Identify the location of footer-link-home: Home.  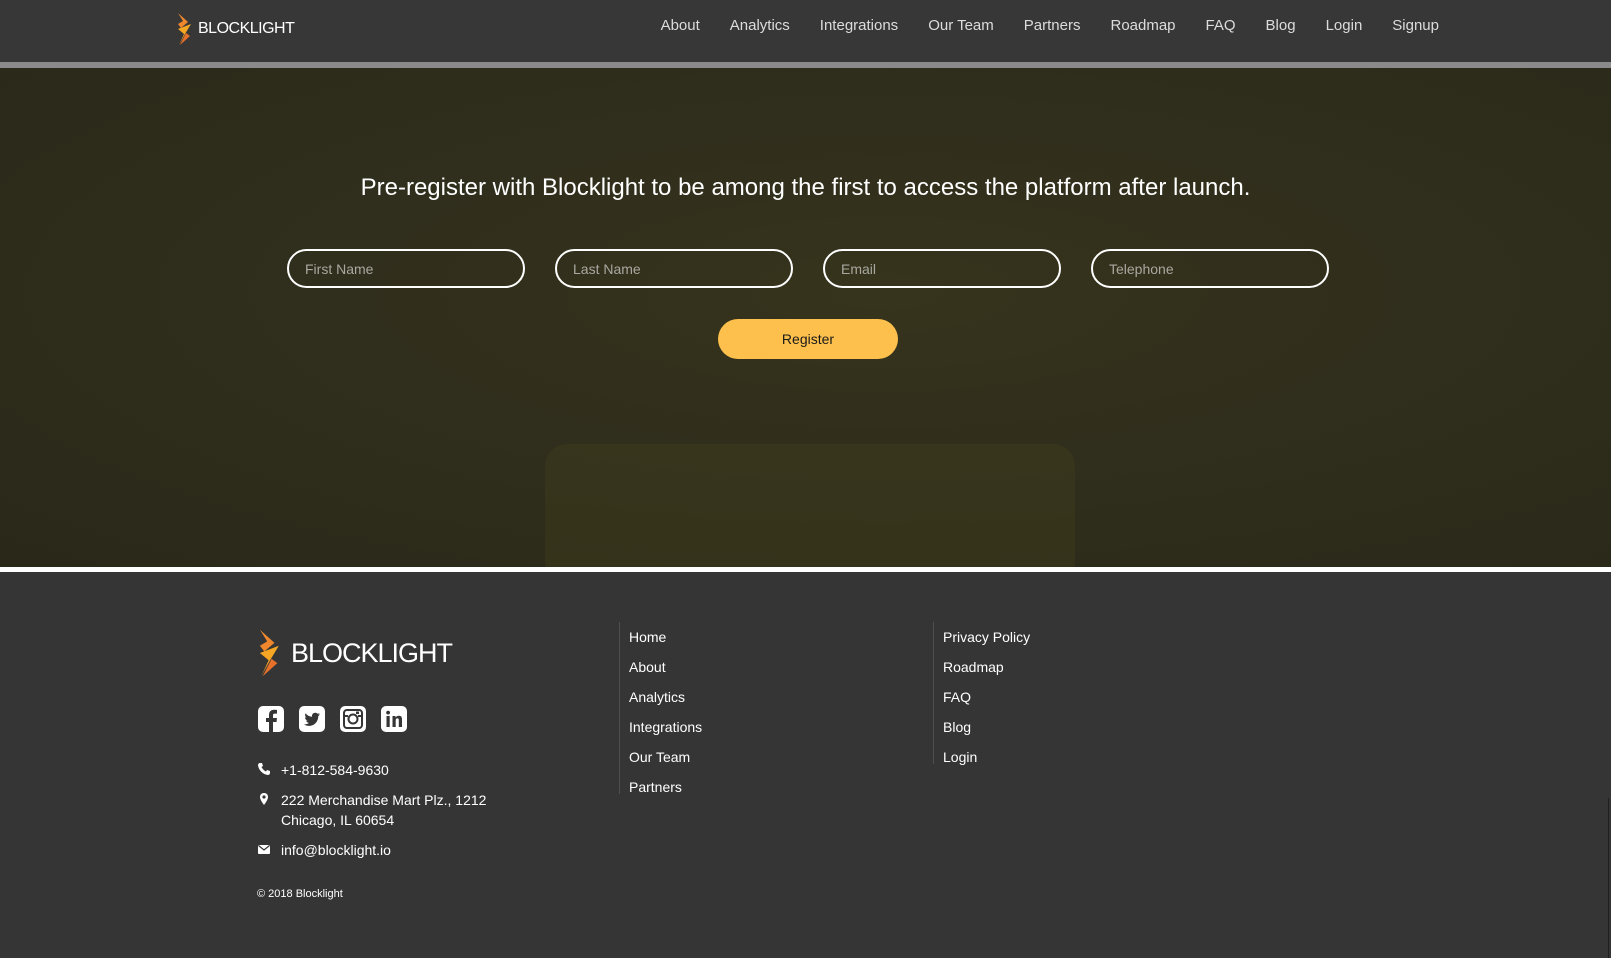
(665, 637).